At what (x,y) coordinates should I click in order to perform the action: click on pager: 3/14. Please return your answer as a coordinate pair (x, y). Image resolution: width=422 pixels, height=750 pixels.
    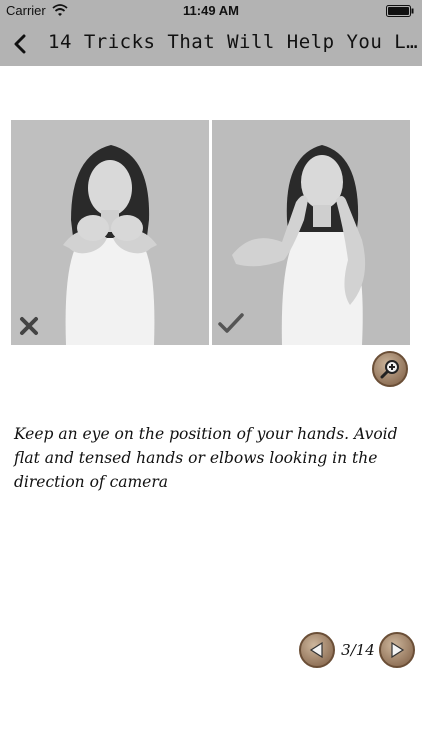
    Looking at the image, I should click on (357, 651).